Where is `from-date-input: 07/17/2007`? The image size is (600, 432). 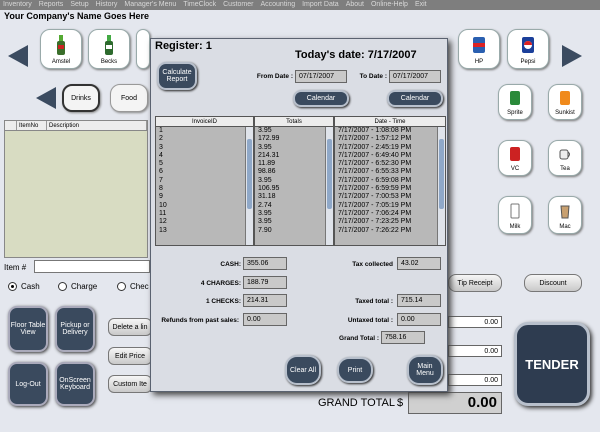
from-date-input: 07/17/2007 is located at coordinates (321, 76).